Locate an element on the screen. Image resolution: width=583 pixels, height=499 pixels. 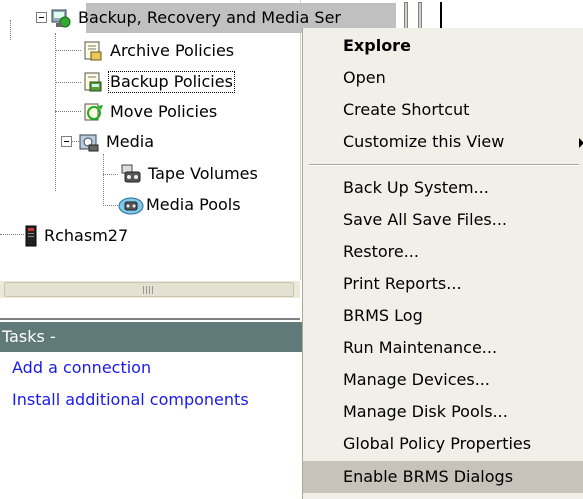
pane-splitter is located at coordinates (150, 309).